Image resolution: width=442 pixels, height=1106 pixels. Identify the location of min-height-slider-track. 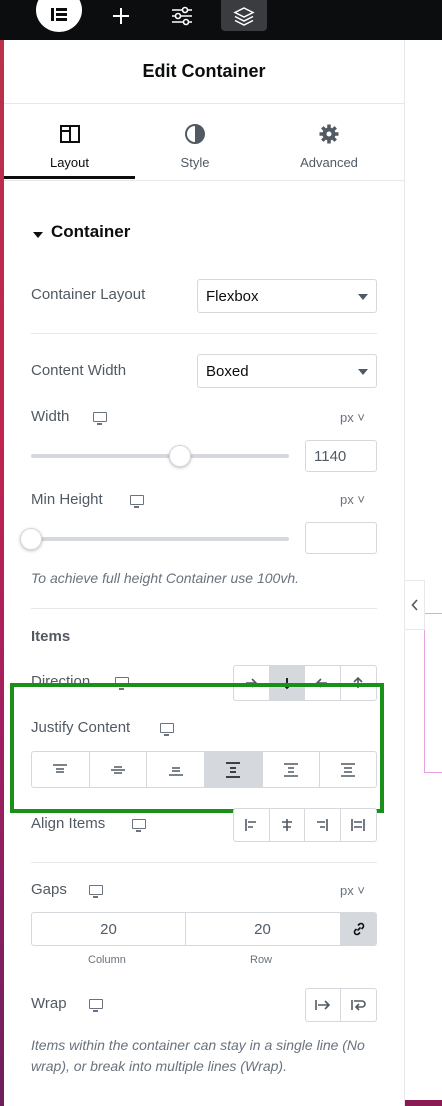
(160, 539).